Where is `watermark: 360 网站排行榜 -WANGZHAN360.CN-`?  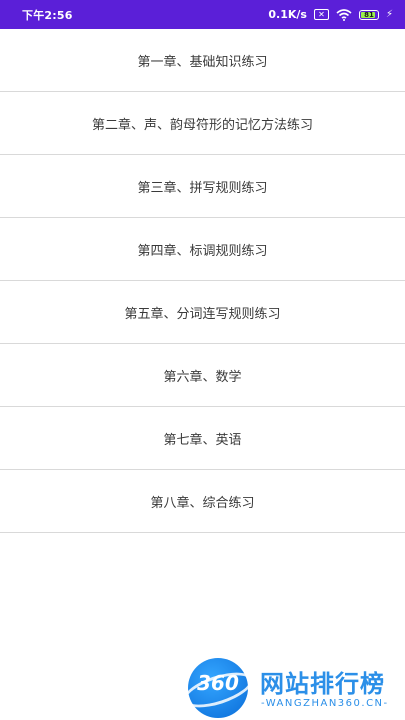 watermark: 360 网站排行榜 -WANGZHAN360.CN- is located at coordinates (291, 688).